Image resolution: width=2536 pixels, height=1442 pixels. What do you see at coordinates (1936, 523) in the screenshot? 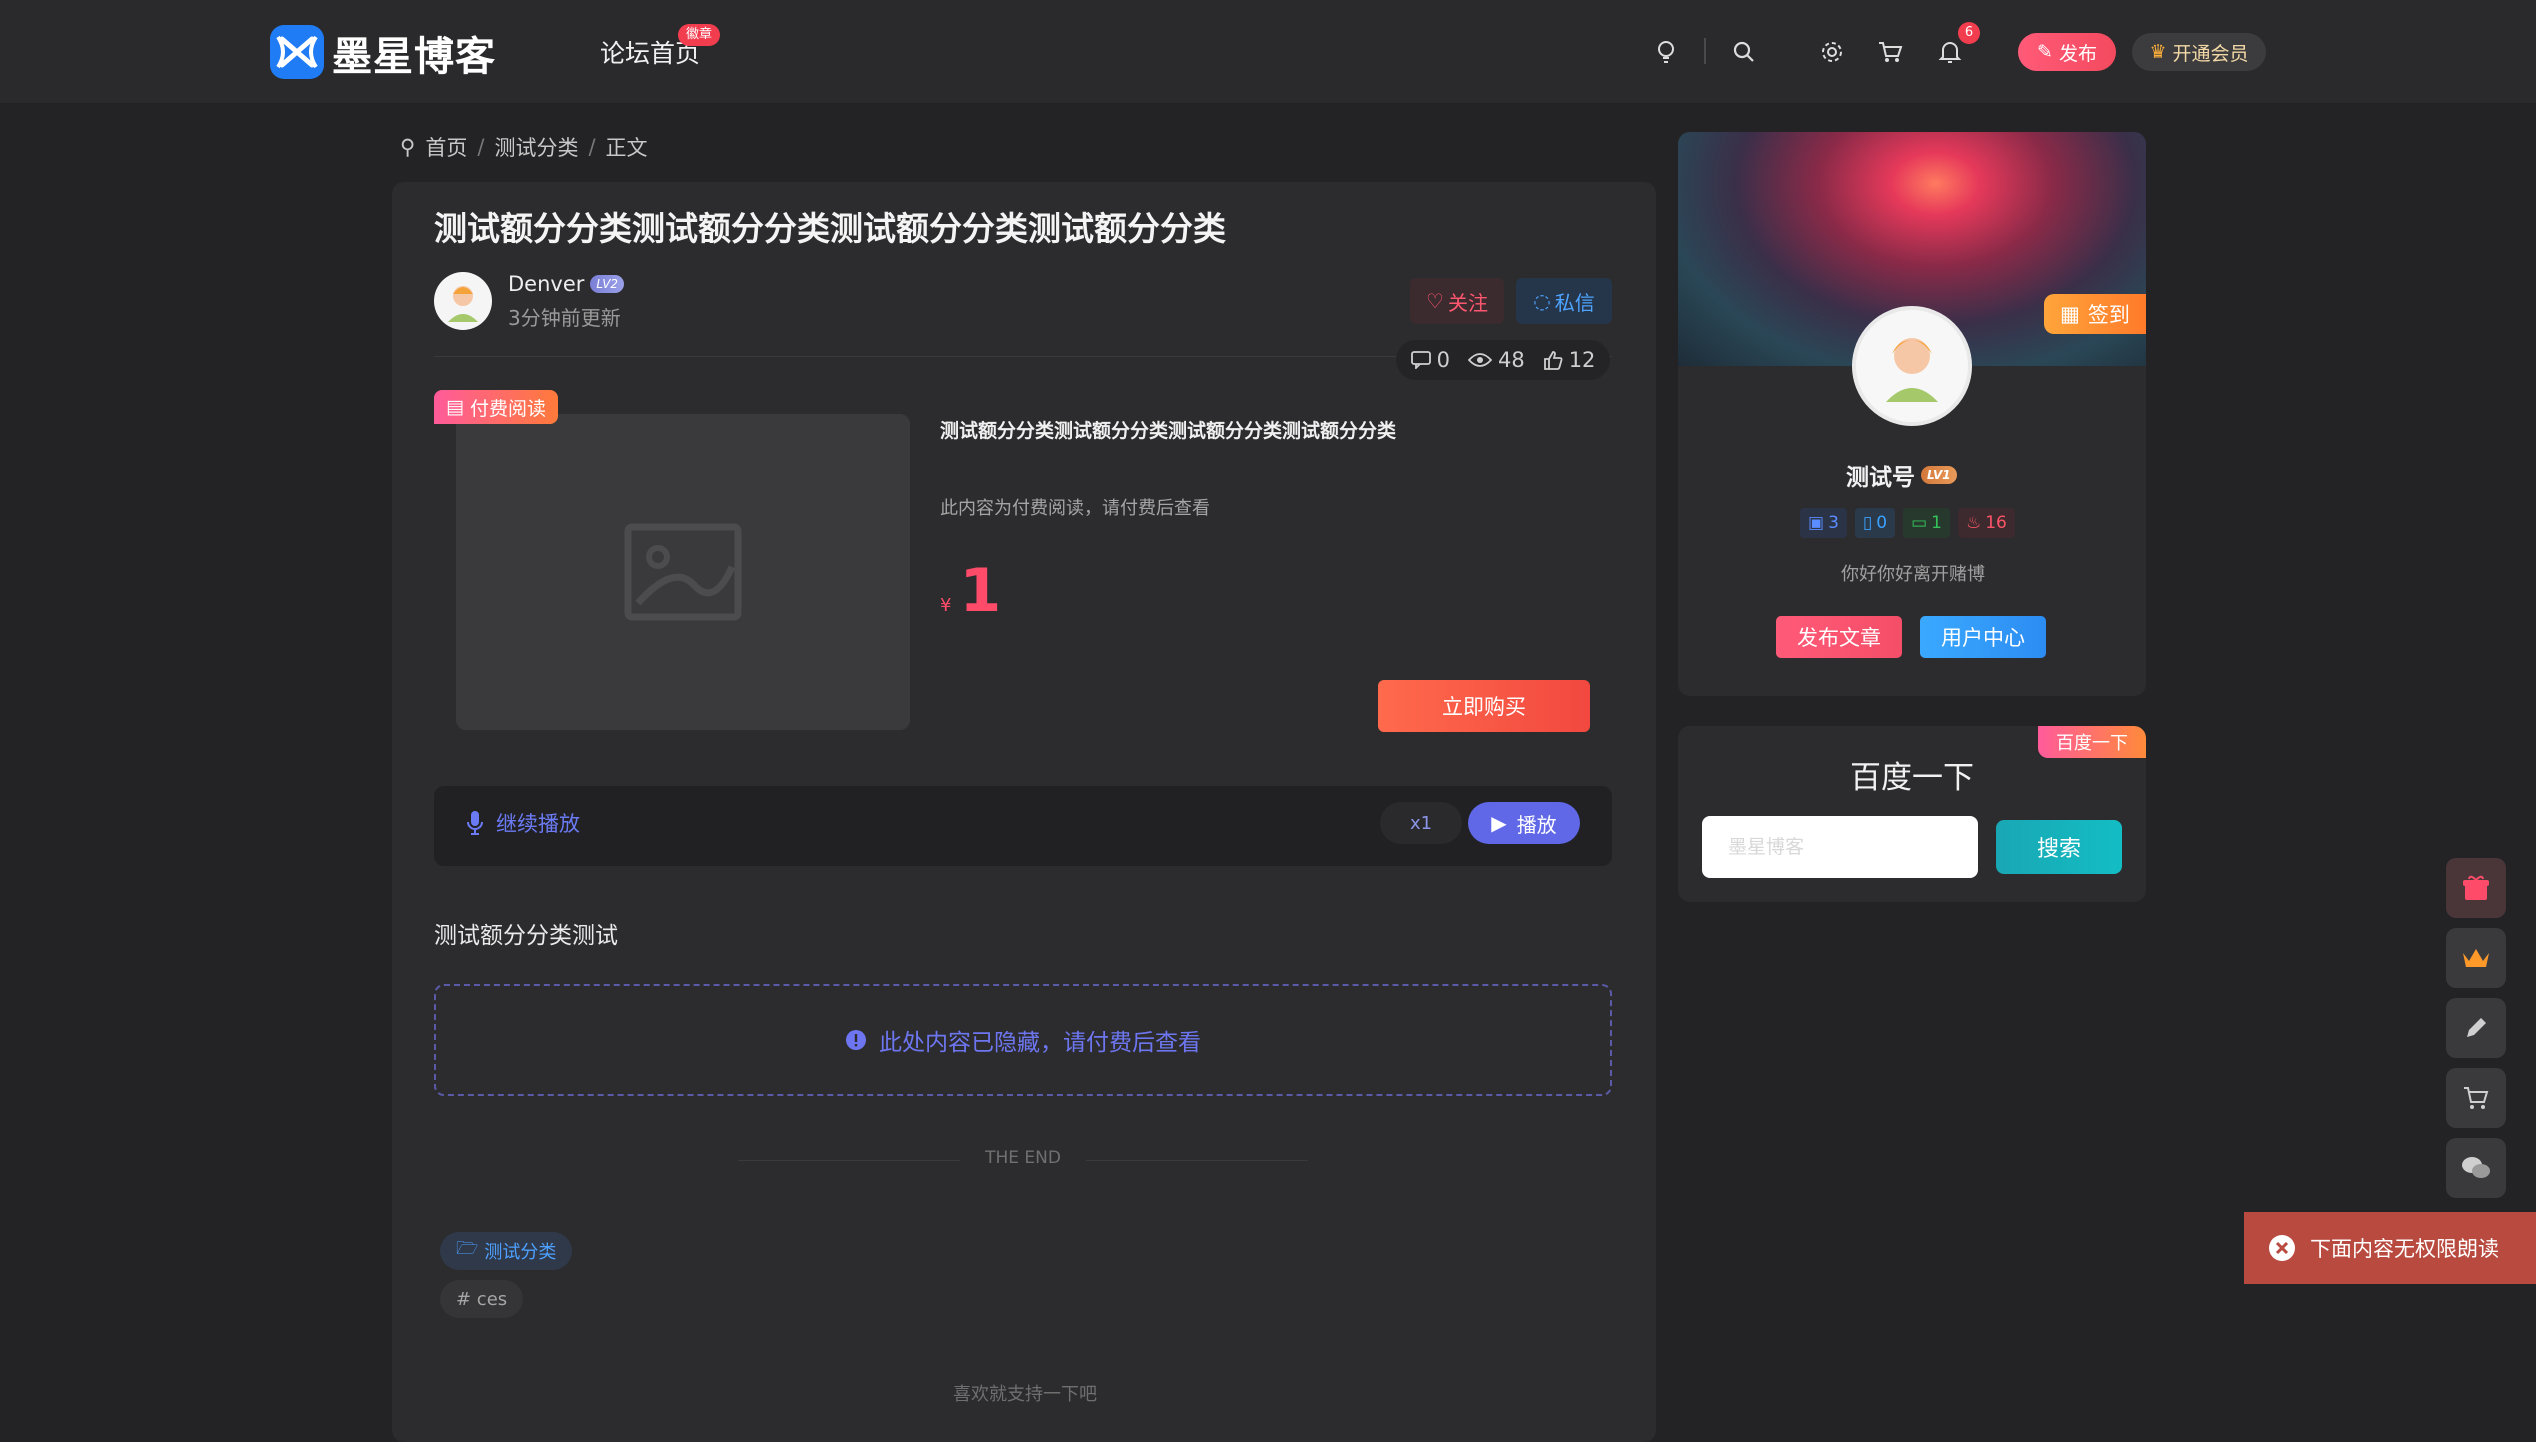
I see `stat-messages-value: 1` at bounding box center [1936, 523].